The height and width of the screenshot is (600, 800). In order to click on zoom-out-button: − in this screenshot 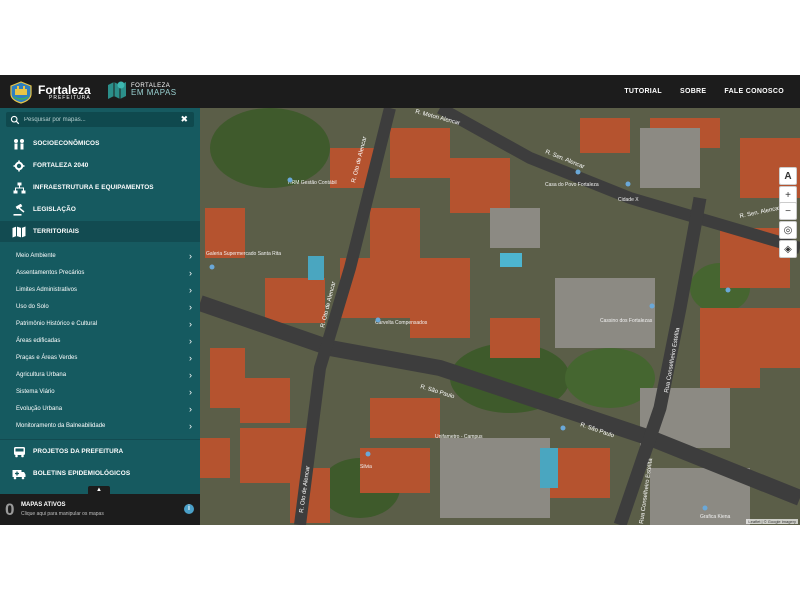, I will do `click(788, 211)`.